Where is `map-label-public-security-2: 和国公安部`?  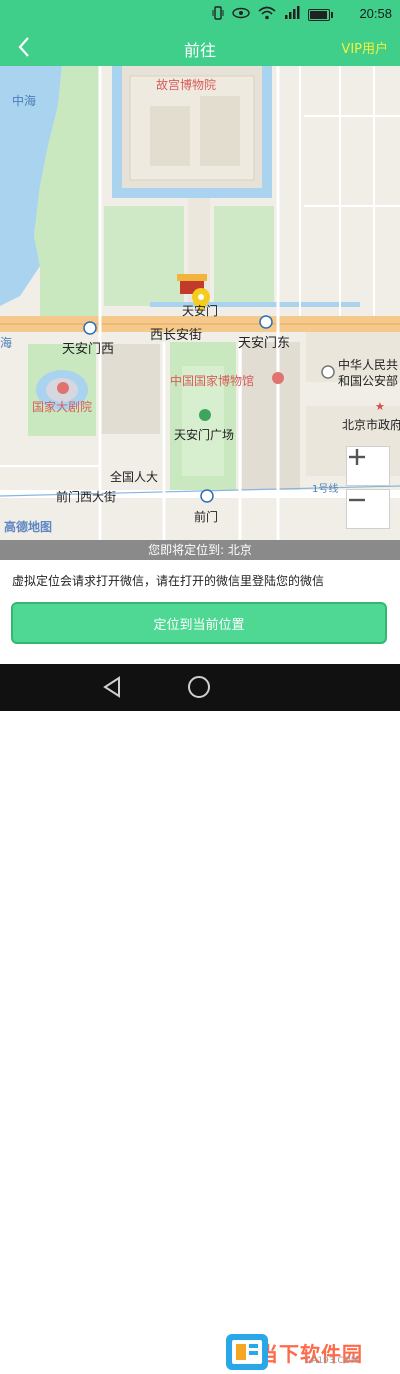 map-label-public-security-2: 和国公安部 is located at coordinates (368, 381).